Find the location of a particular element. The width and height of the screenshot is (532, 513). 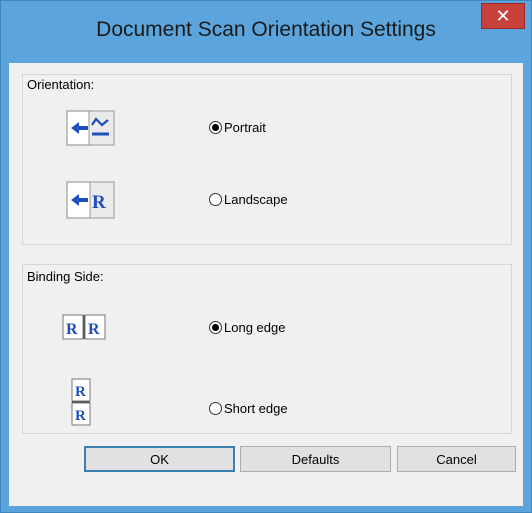

short-edge-option: Short edge is located at coordinates (248, 408).